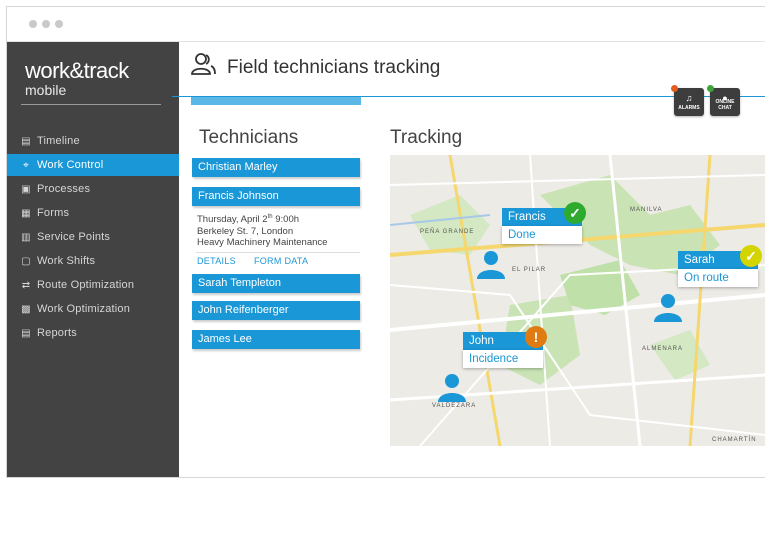 Image resolution: width=765 pixels, height=540 pixels. Describe the element at coordinates (203, 64) in the screenshot. I see `users-icon` at that location.